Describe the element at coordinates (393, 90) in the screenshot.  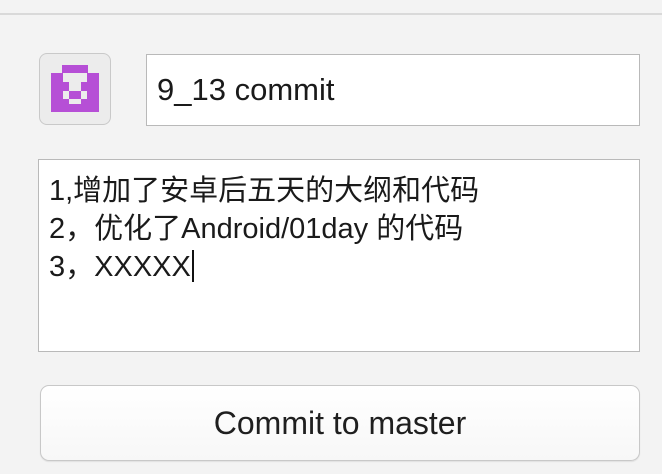
I see `commit-summary-input` at that location.